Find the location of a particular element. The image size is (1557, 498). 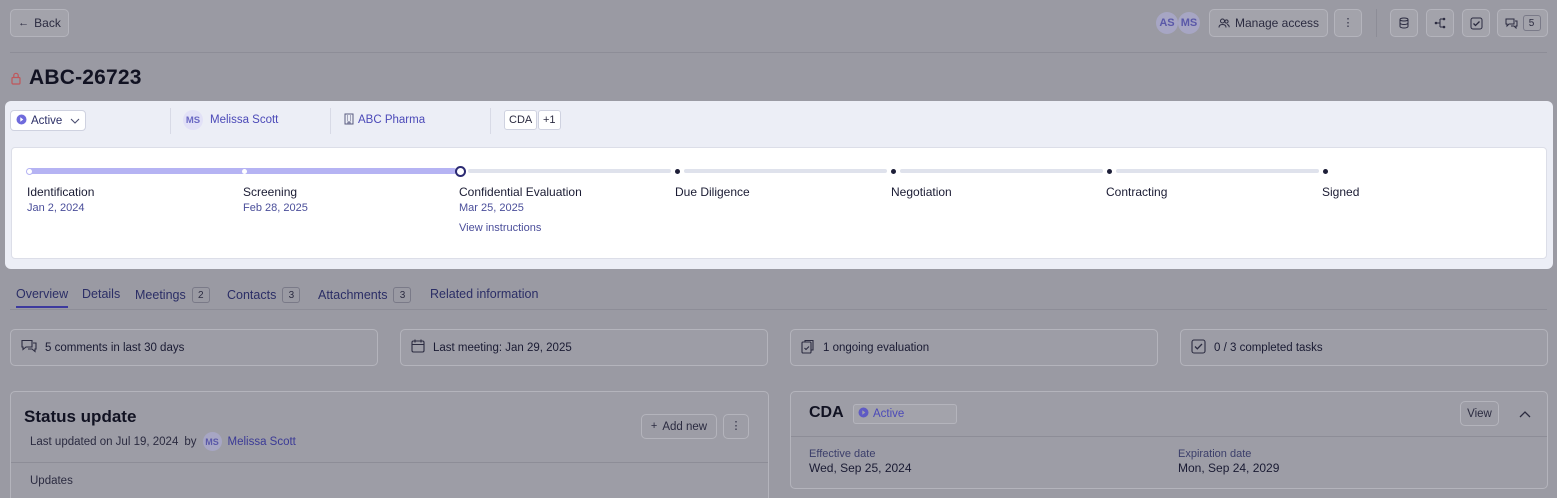

status-more-button: ⋮ is located at coordinates (736, 426).